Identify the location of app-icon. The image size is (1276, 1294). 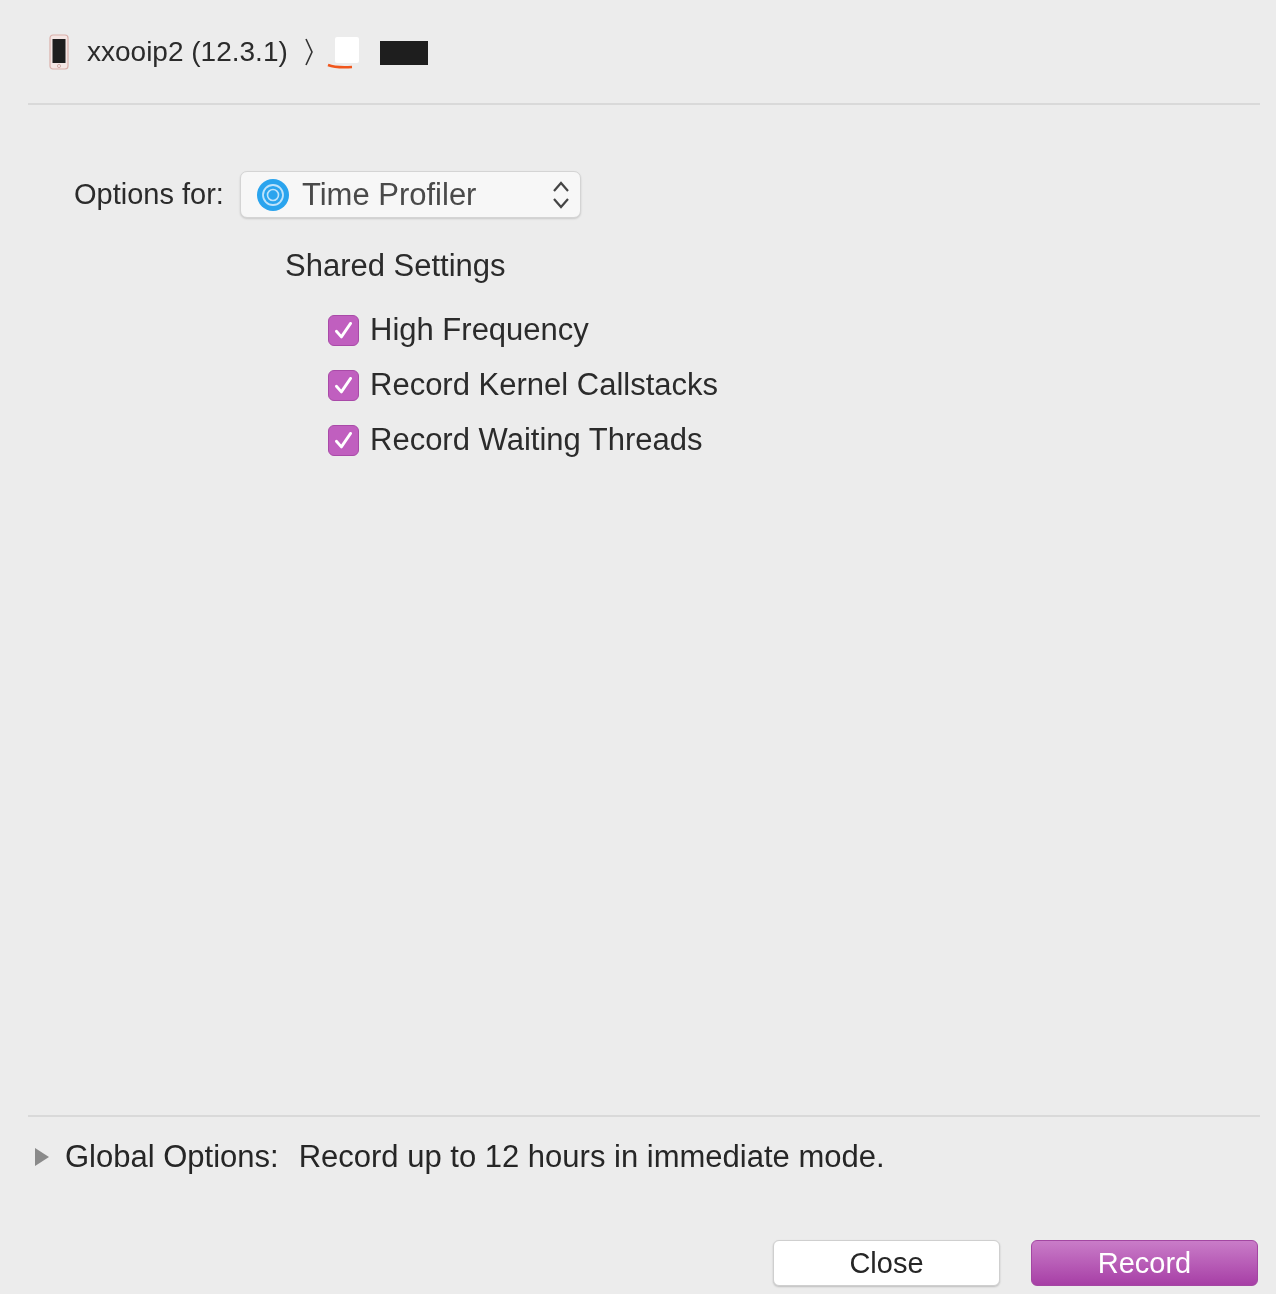
(343, 51).